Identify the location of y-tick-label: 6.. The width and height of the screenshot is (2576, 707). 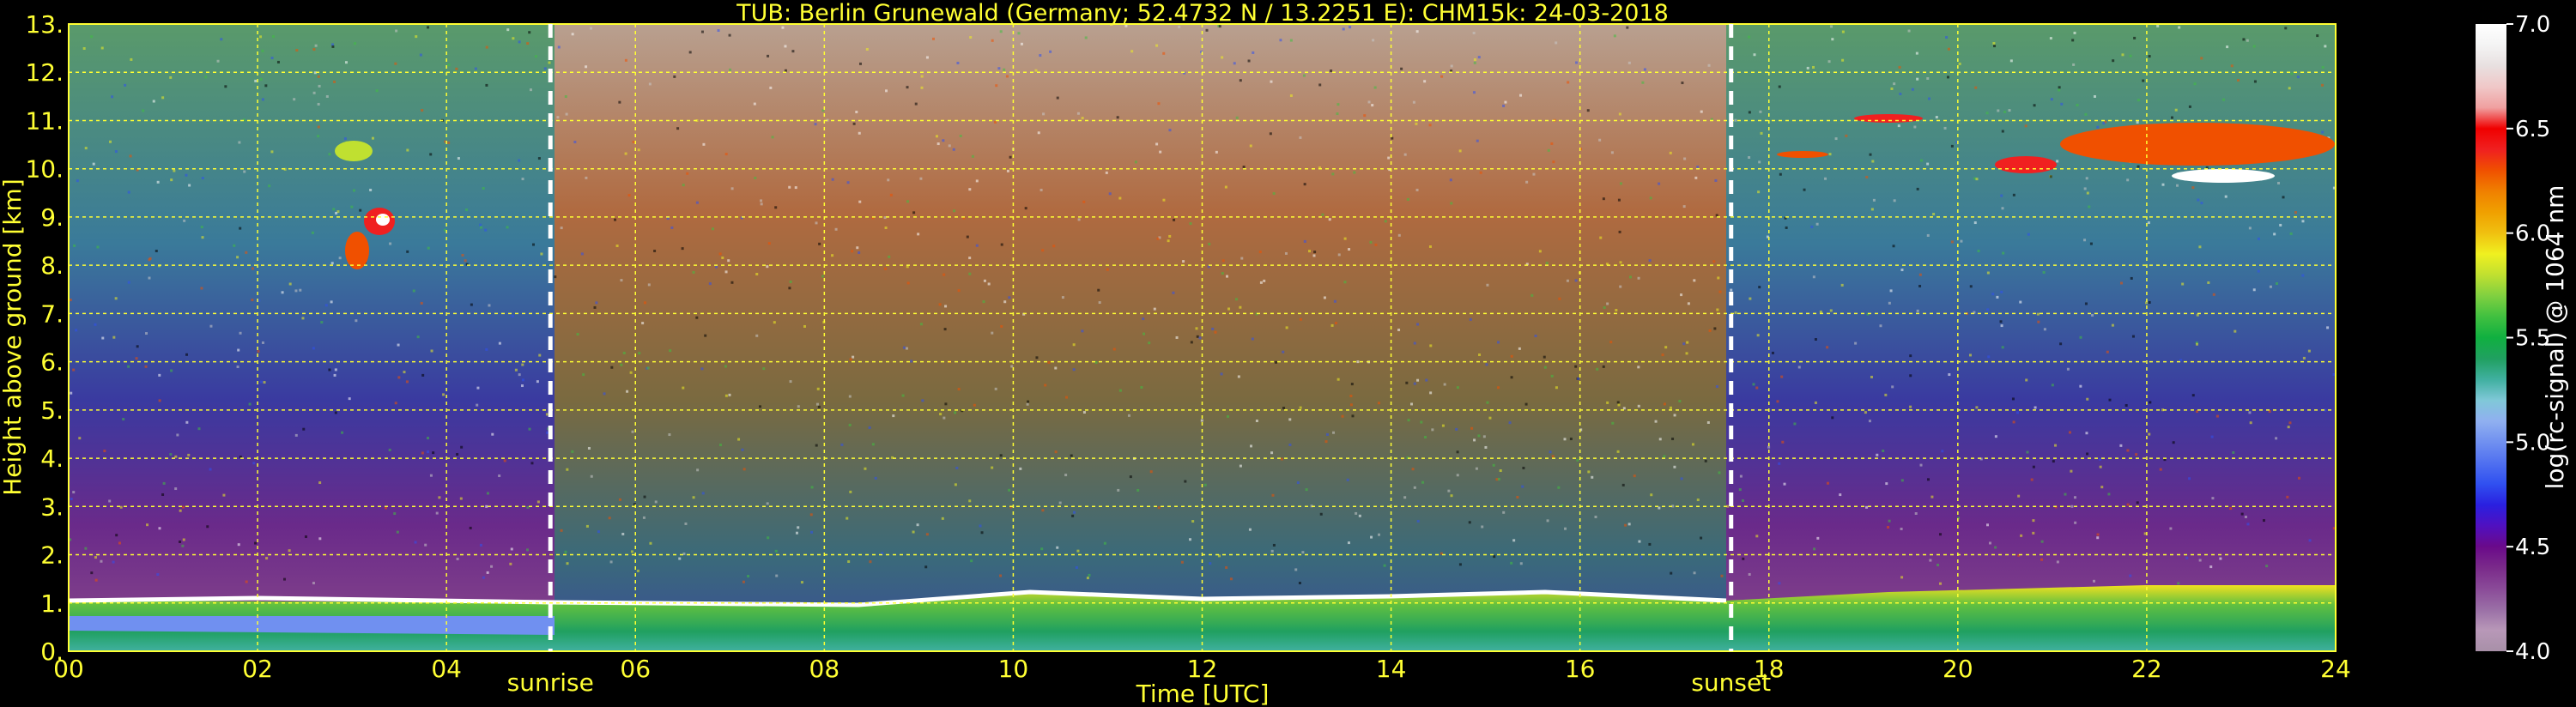
(52, 363).